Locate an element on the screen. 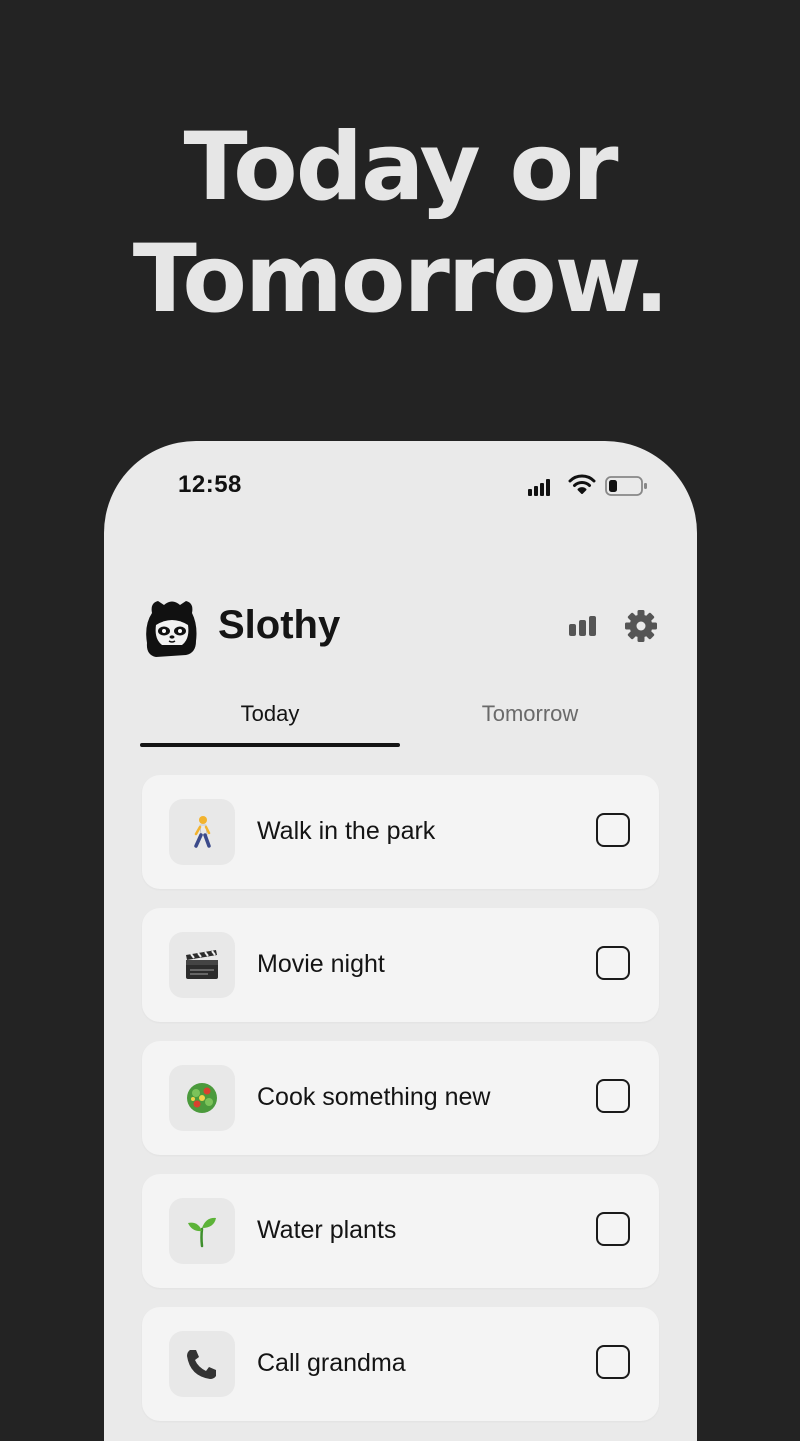 This screenshot has width=800, height=1441. task-label: Walk in the park is located at coordinates (346, 831).